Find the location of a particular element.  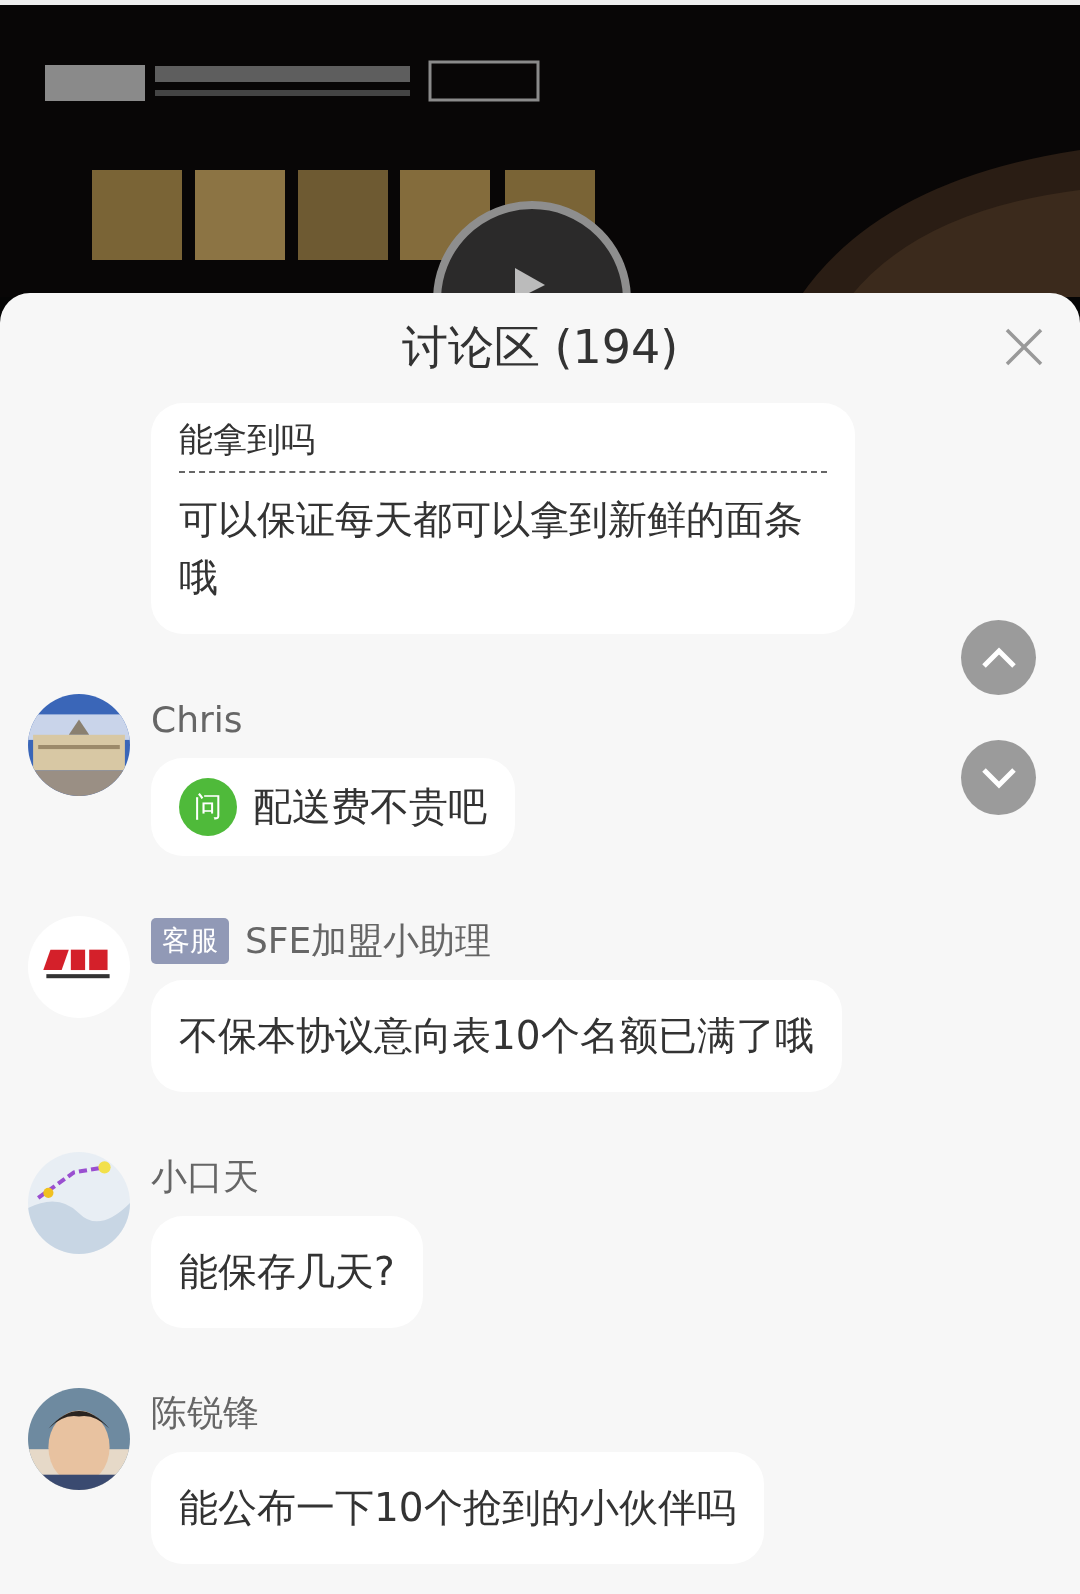

message-text: 可以保证每天都可以拿到新鲜的面条哦 is located at coordinates (491, 549).